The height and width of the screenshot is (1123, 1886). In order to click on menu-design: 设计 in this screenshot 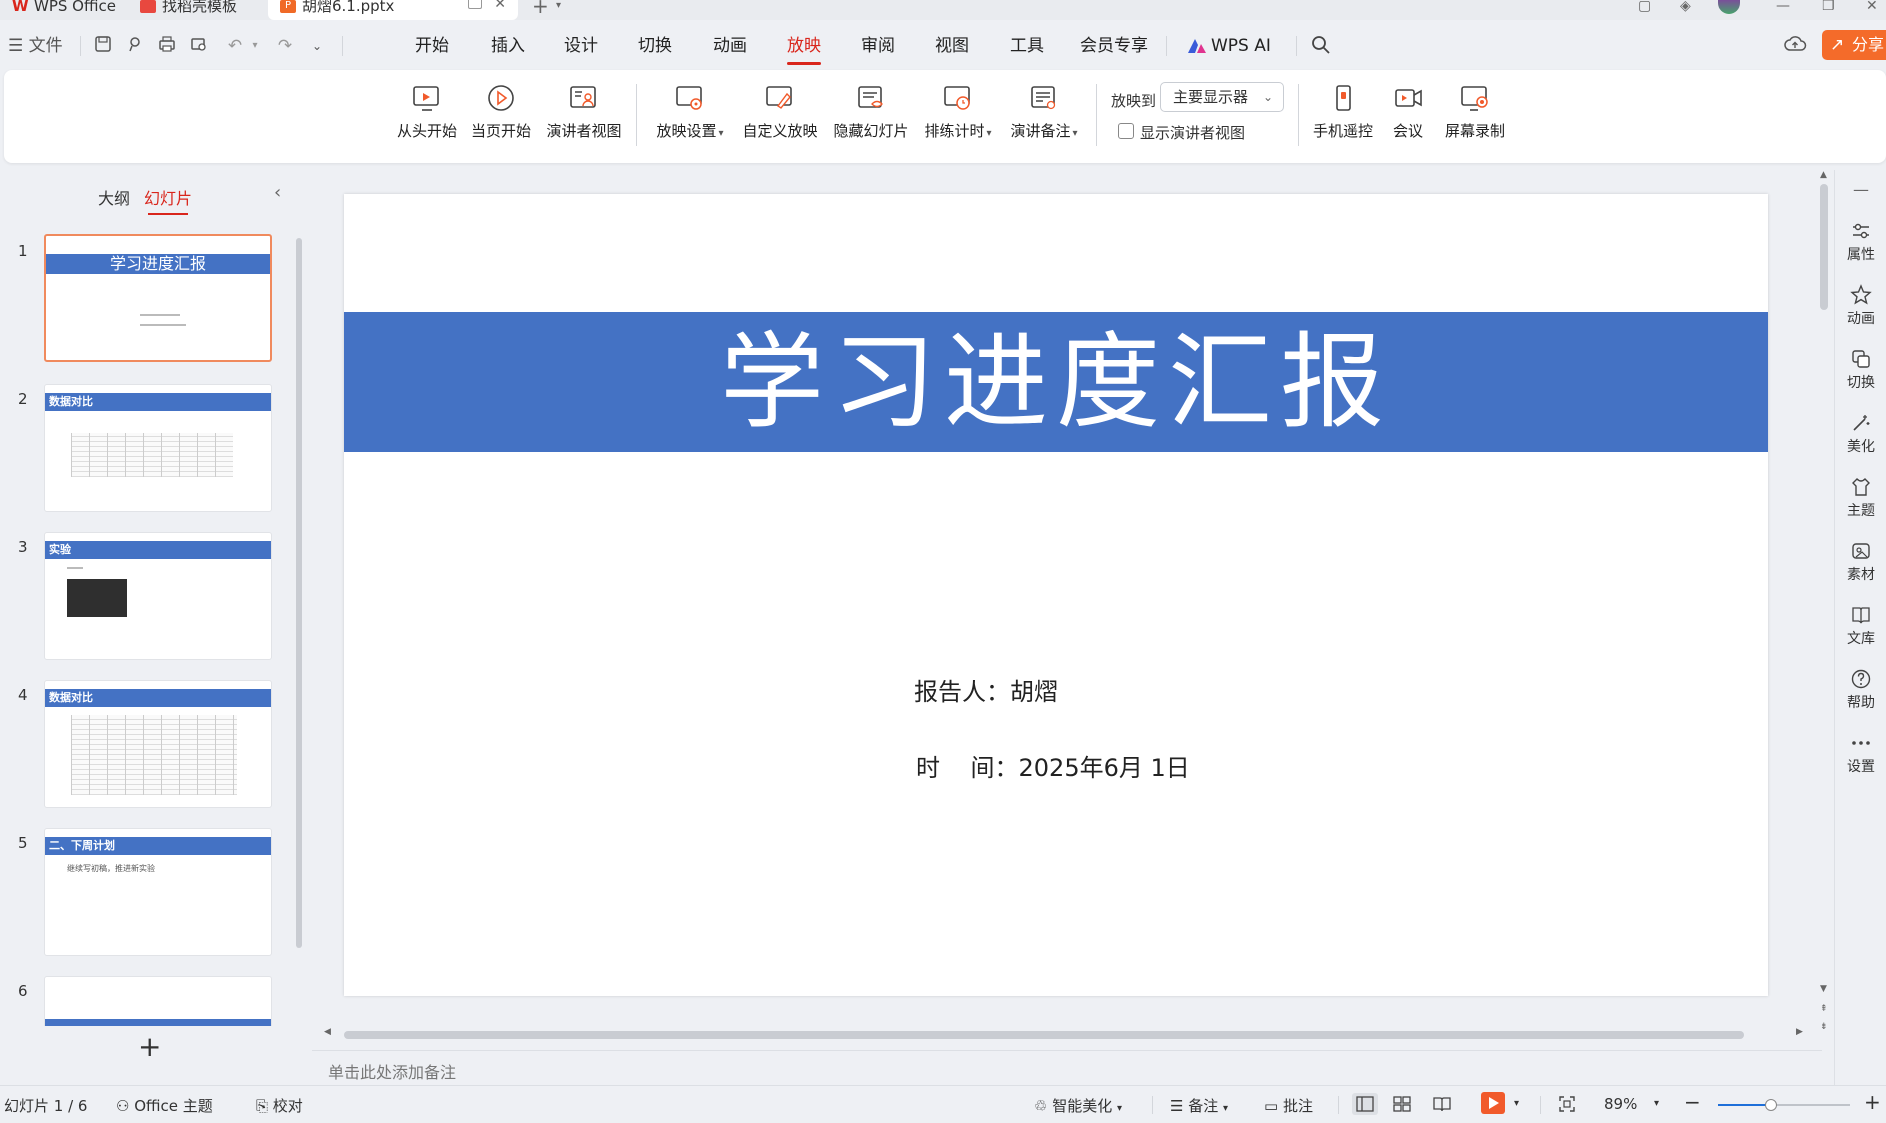, I will do `click(581, 46)`.